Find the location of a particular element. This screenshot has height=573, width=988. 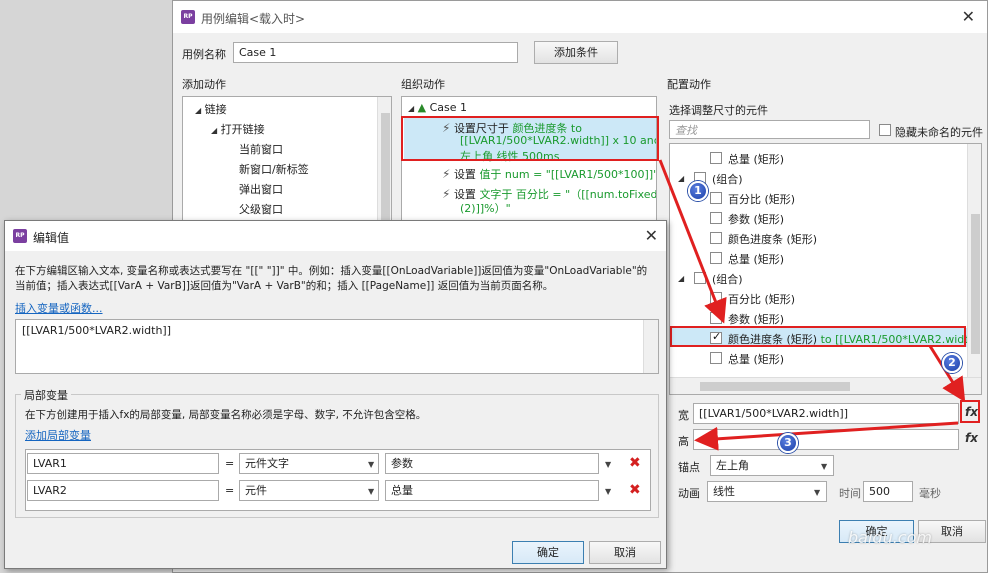

watermark: baidu.com is located at coordinates (890, 537).